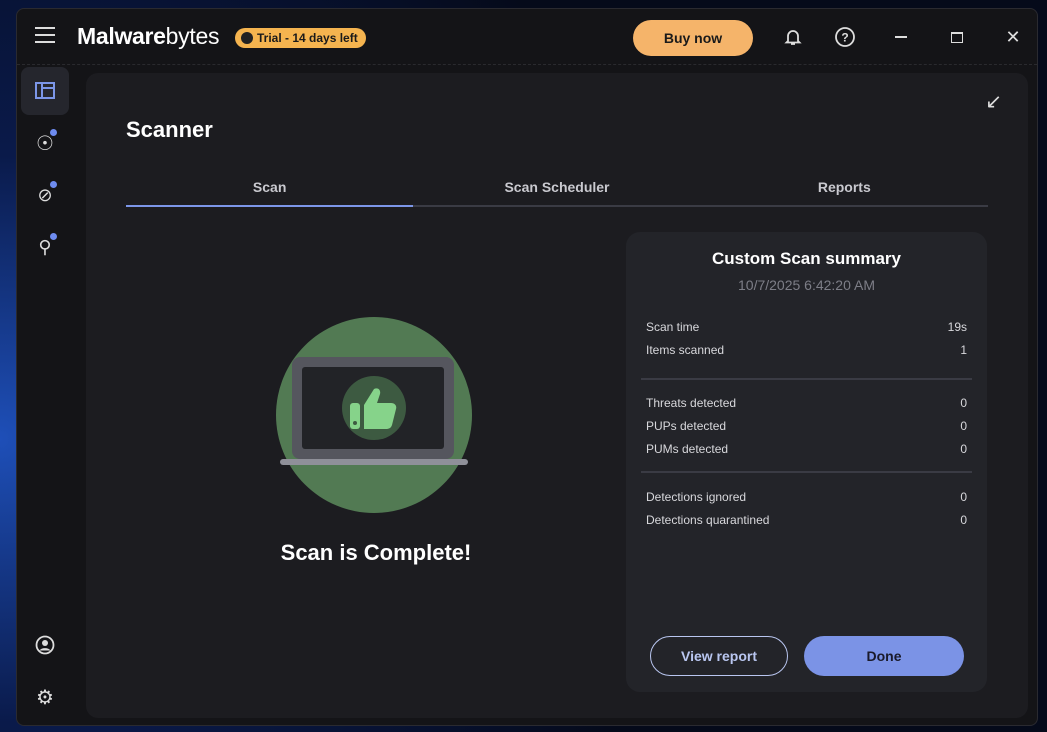 The image size is (1047, 732). Describe the element at coordinates (884, 656) in the screenshot. I see `done-button: Done` at that location.